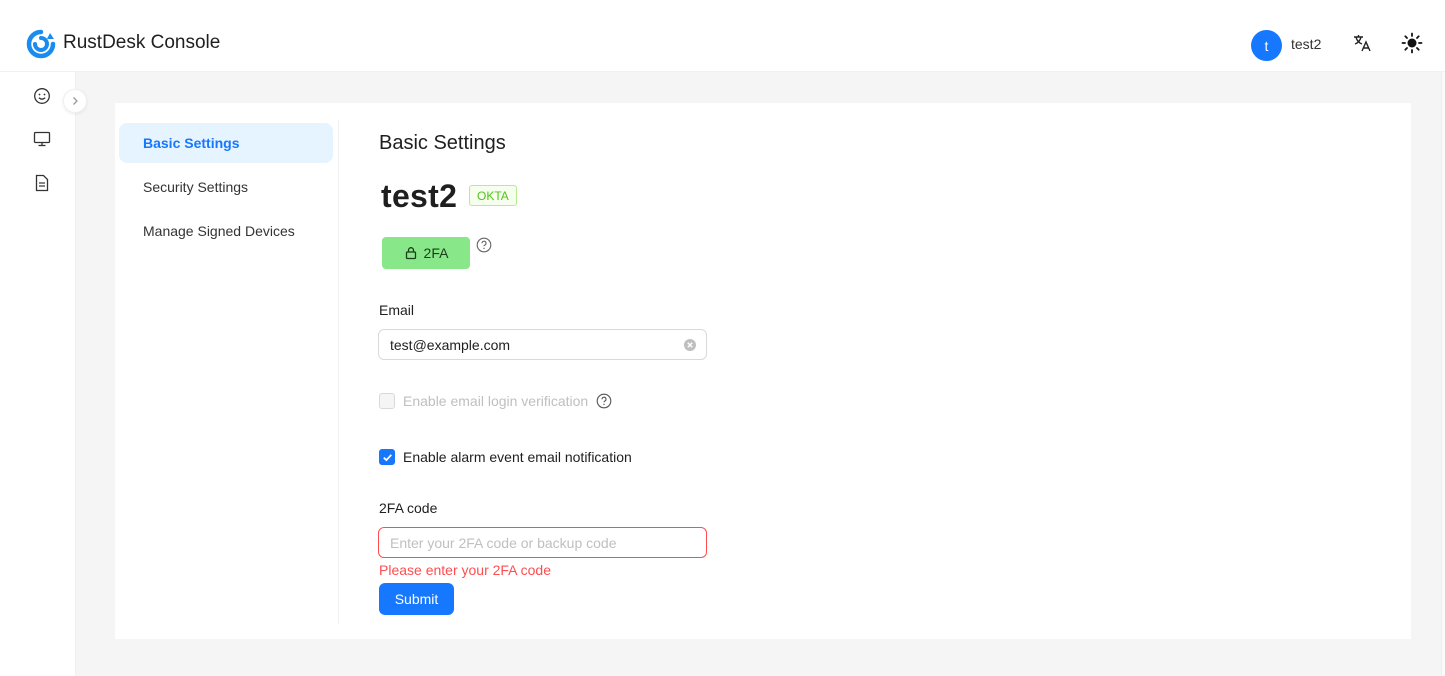  What do you see at coordinates (690, 345) in the screenshot?
I see `clear-icon` at bounding box center [690, 345].